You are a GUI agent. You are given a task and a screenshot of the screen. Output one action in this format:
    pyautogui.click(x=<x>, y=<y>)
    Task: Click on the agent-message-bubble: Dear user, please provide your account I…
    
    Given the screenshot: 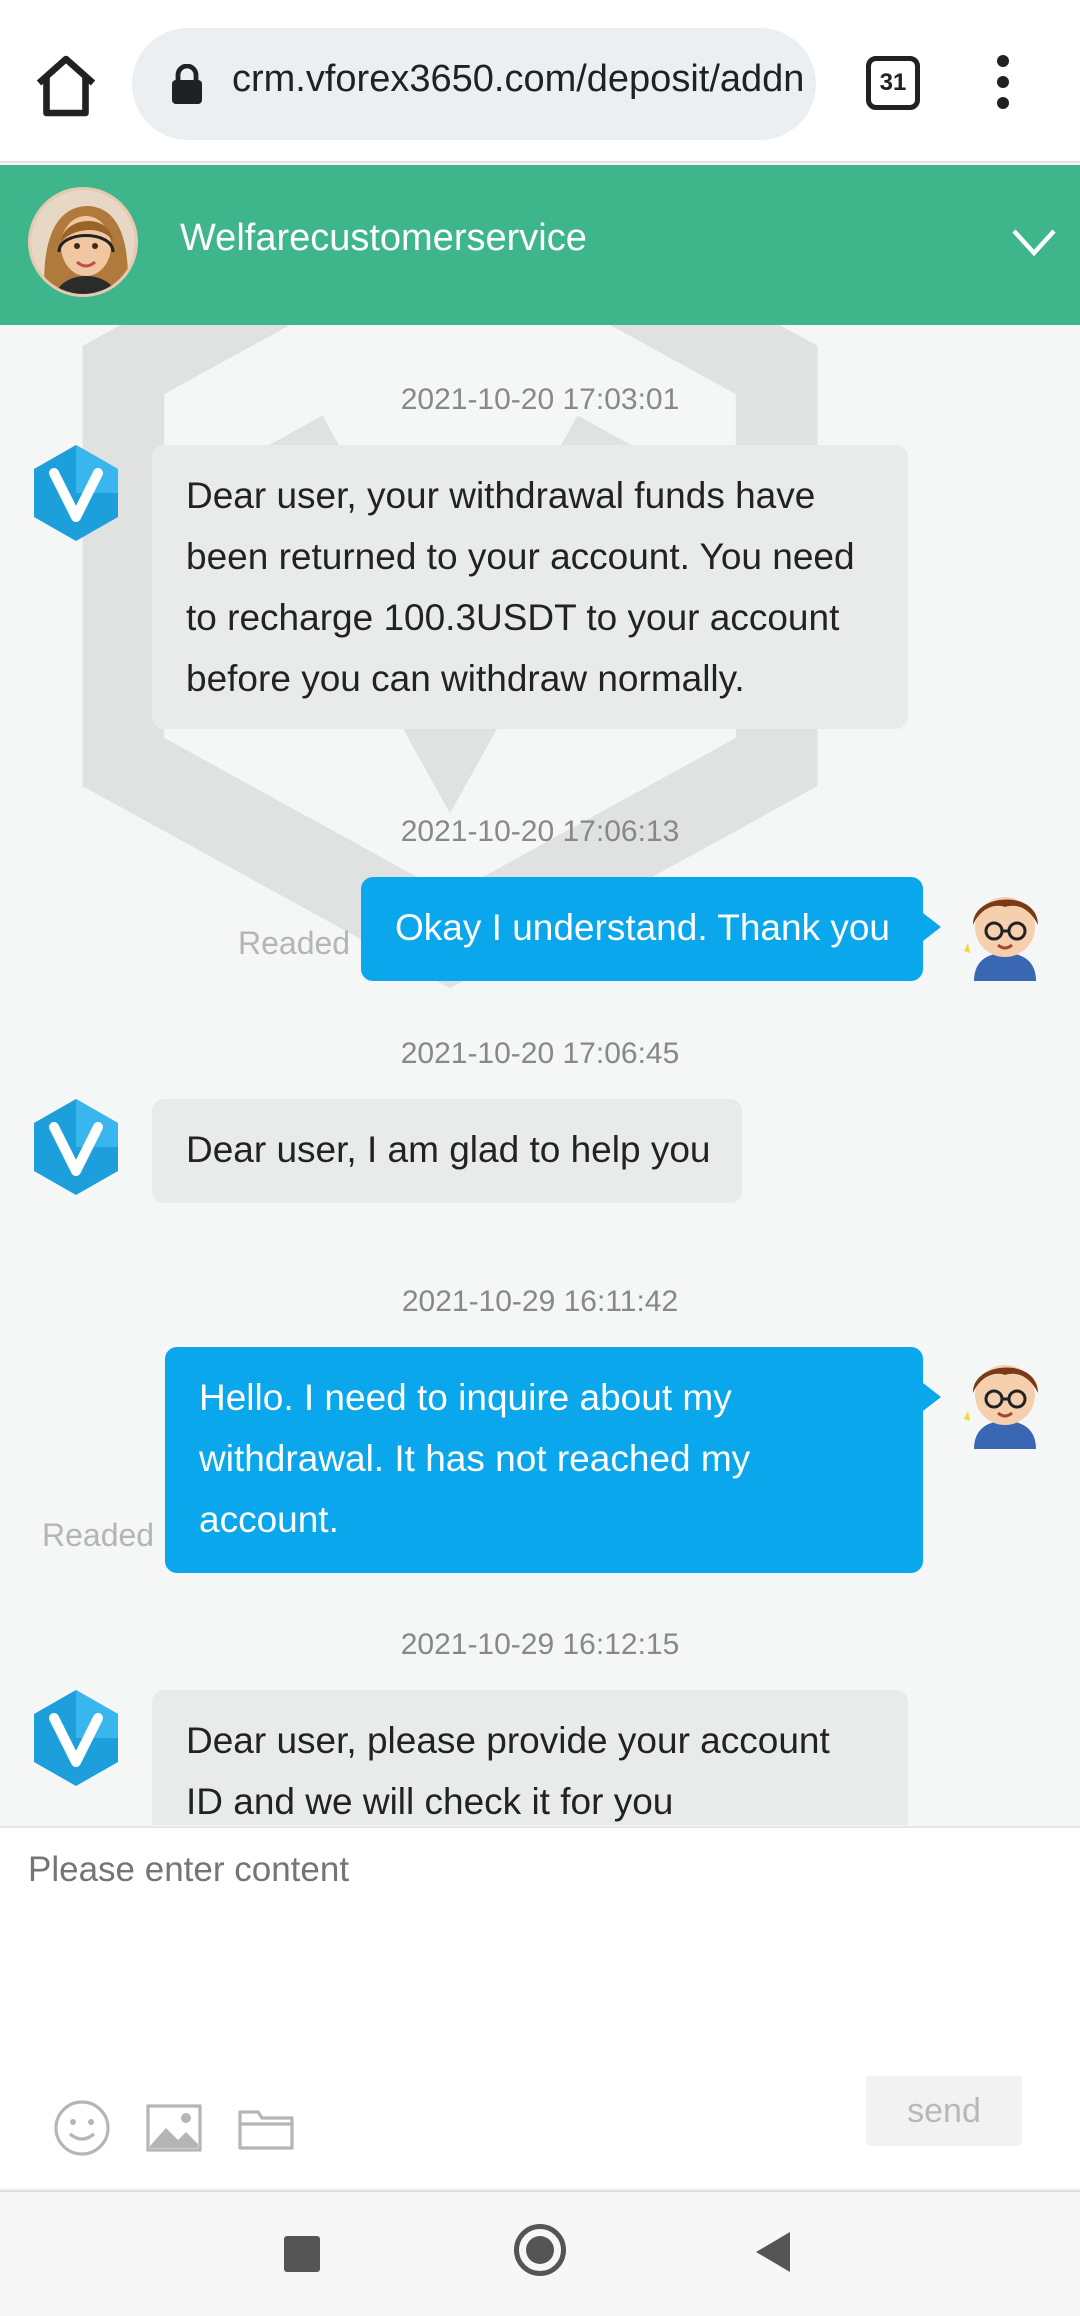 What is the action you would take?
    pyautogui.click(x=530, y=1757)
    